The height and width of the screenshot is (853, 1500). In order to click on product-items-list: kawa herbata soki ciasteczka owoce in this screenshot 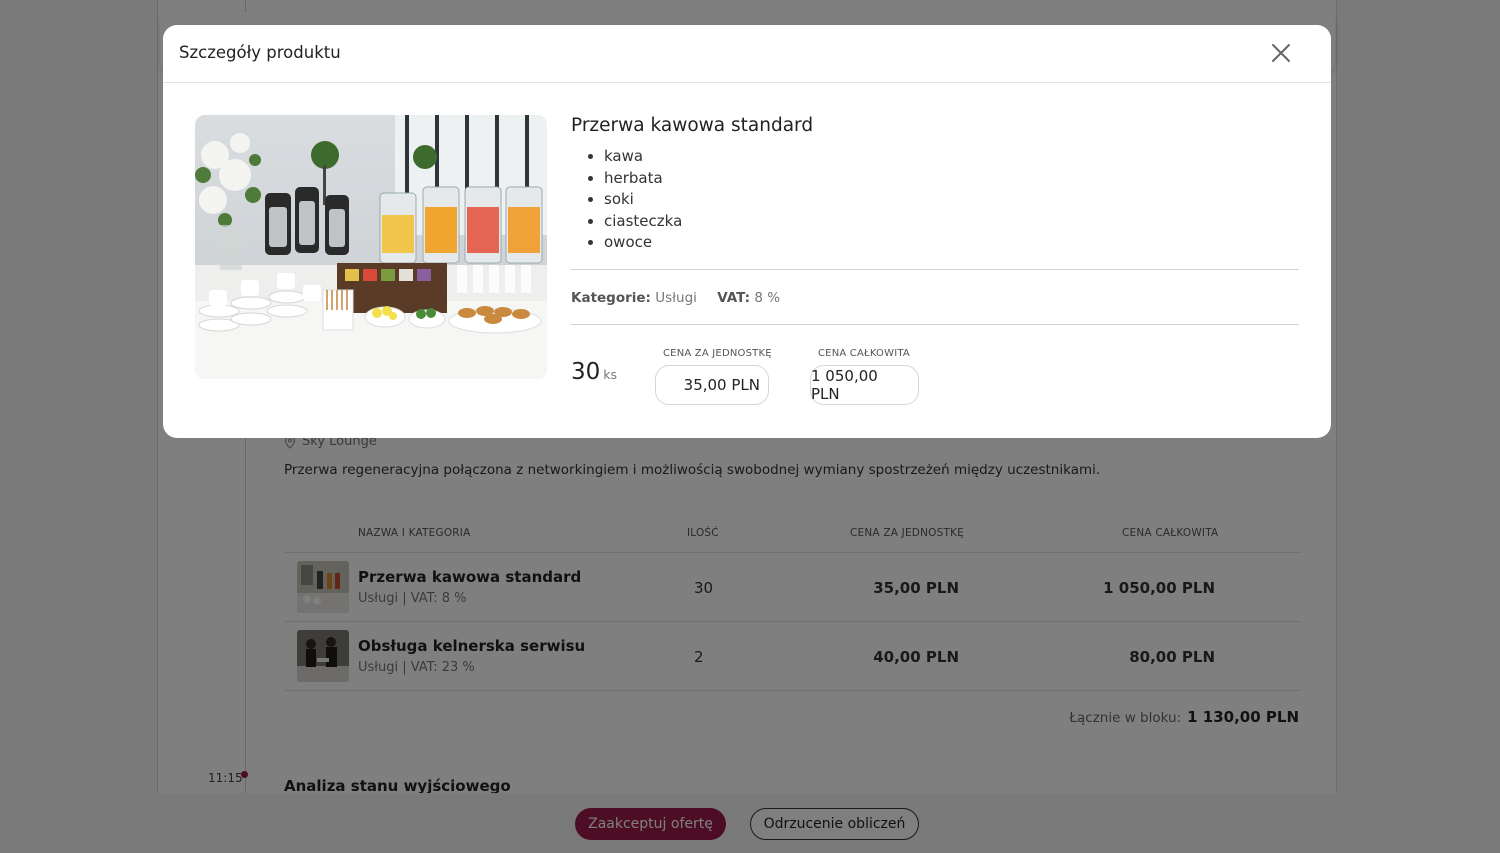, I will do `click(643, 200)`.